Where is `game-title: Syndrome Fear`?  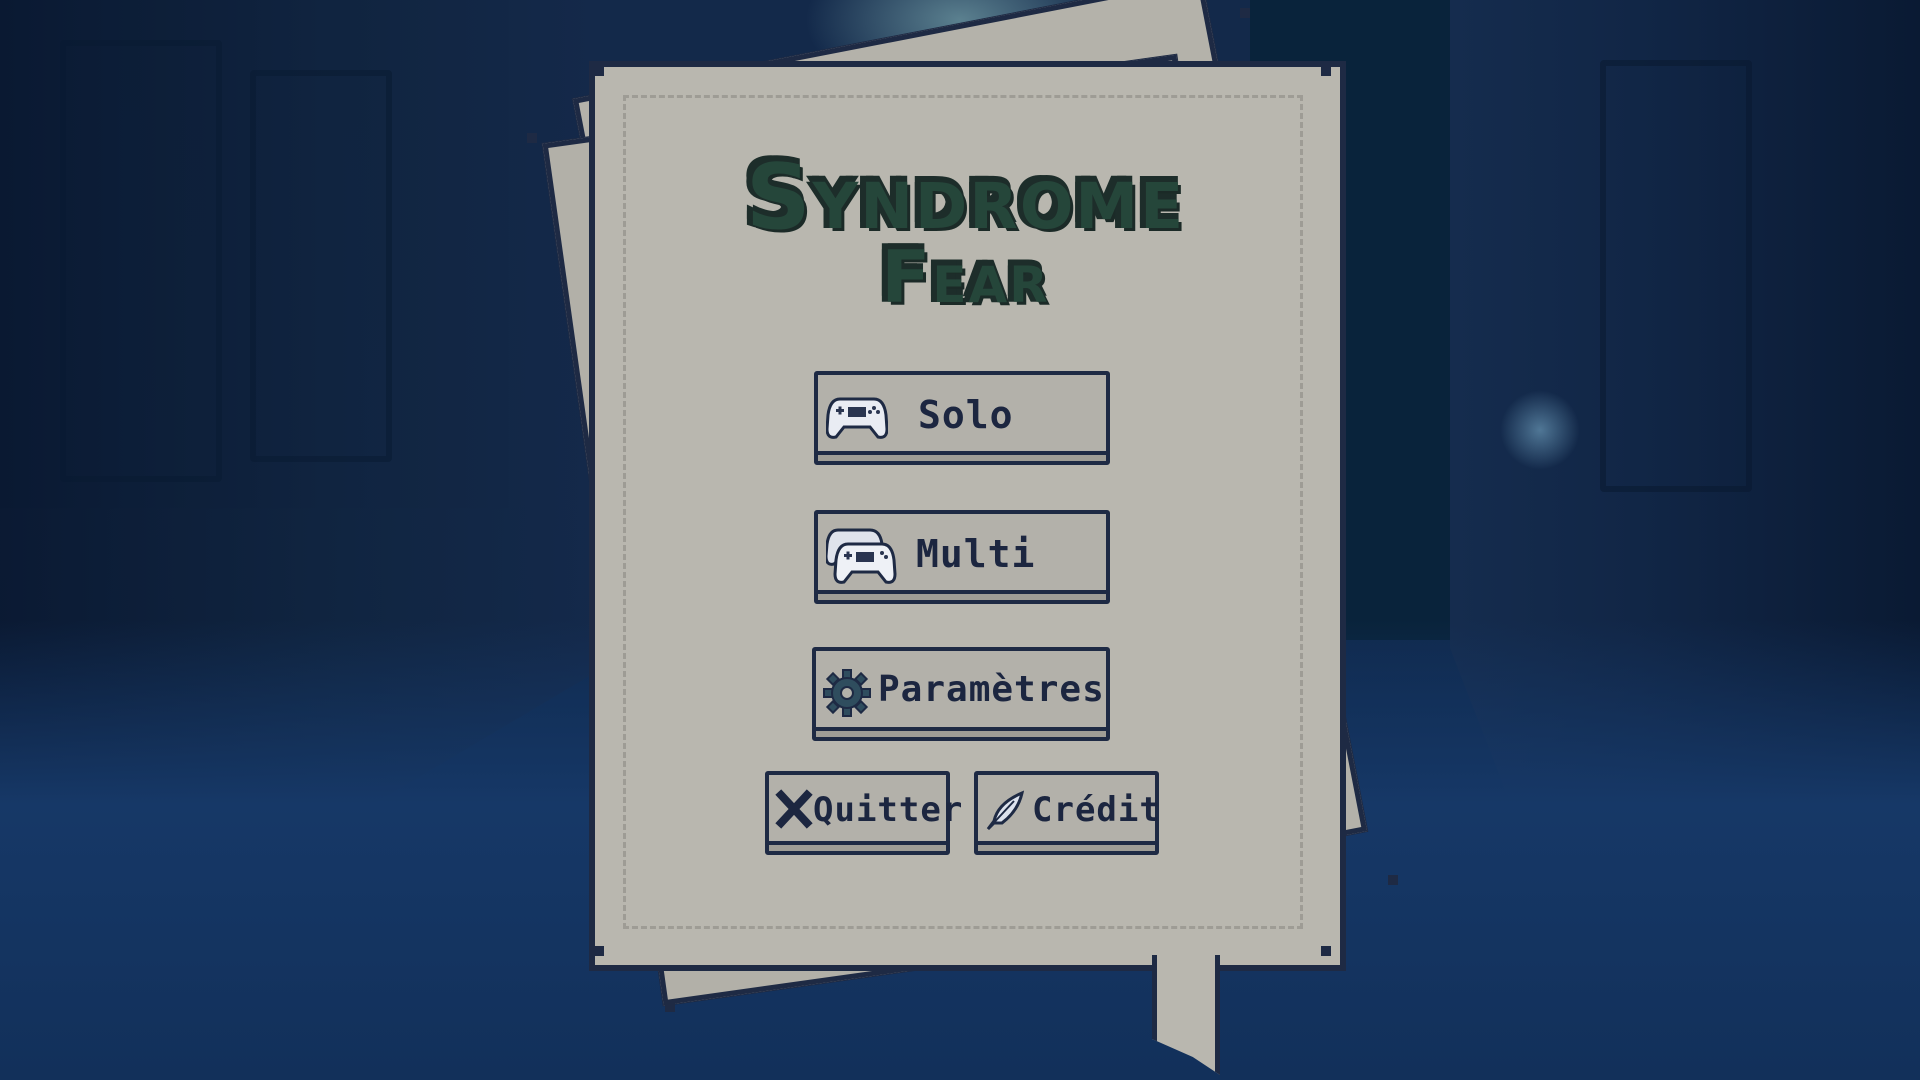 game-title: Syndrome Fear is located at coordinates (962, 230).